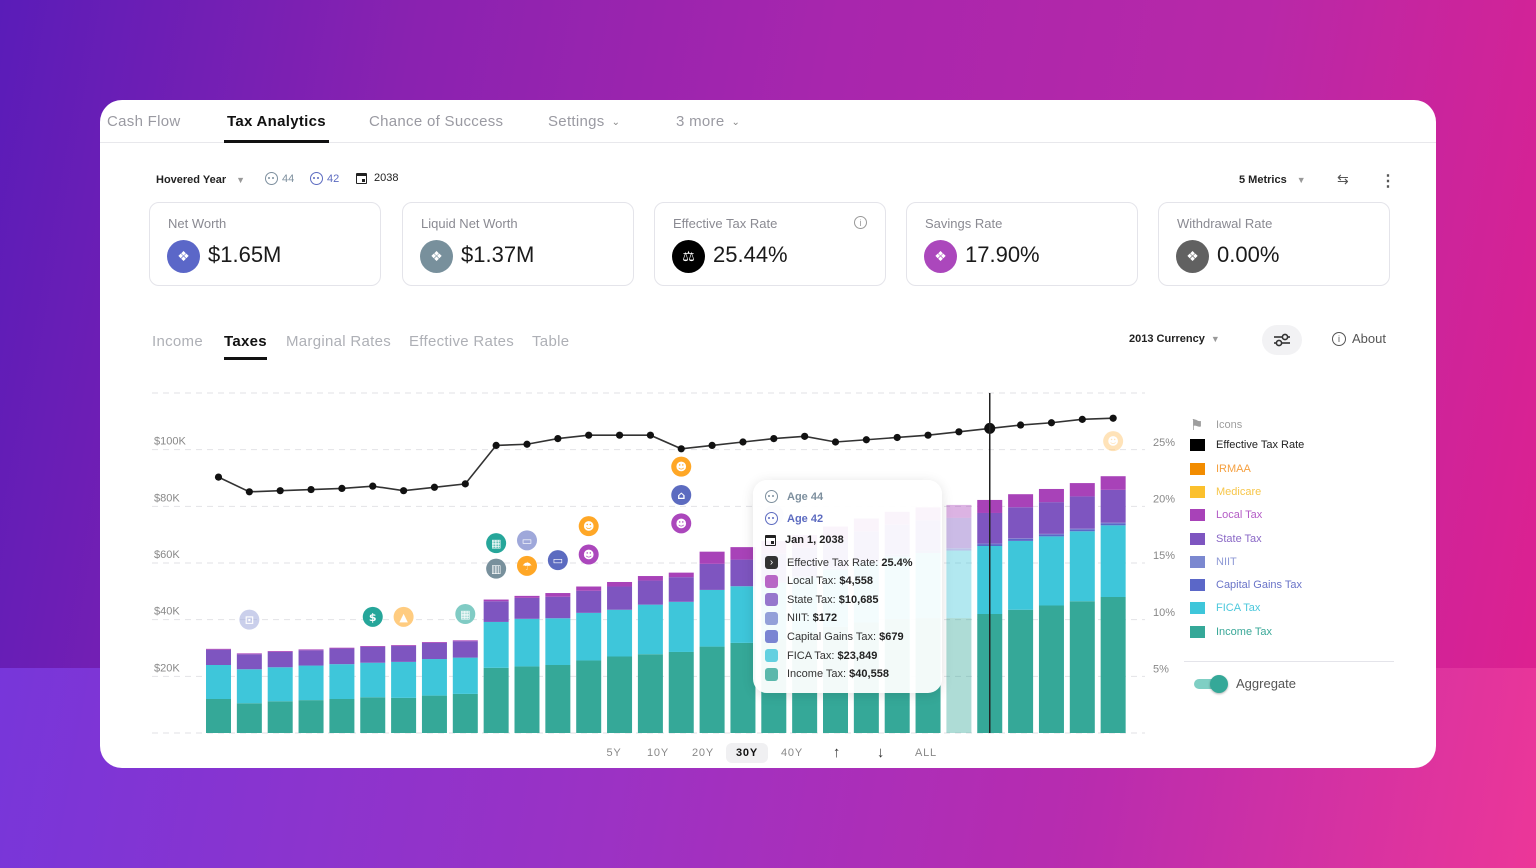 The image size is (1536, 868). I want to click on subtab-taxes: Taxes, so click(245, 346).